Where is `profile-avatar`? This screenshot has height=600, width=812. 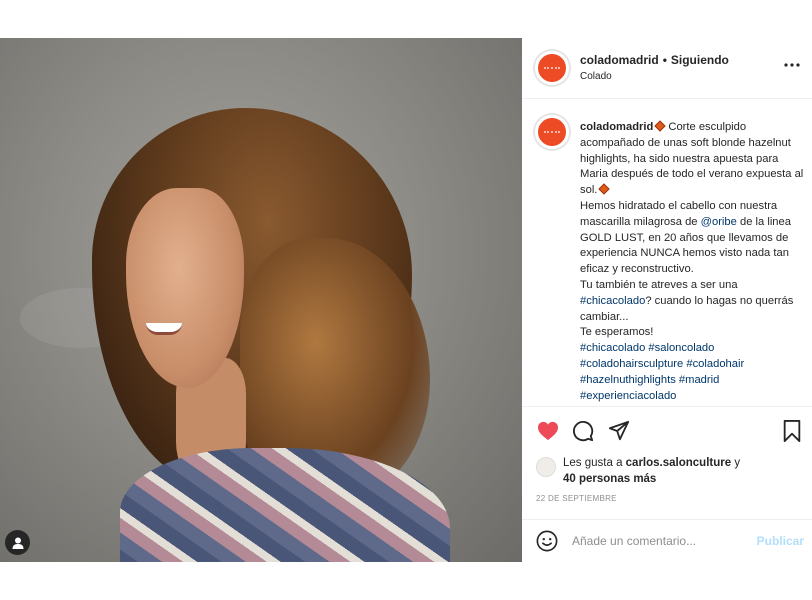
profile-avatar is located at coordinates (552, 68).